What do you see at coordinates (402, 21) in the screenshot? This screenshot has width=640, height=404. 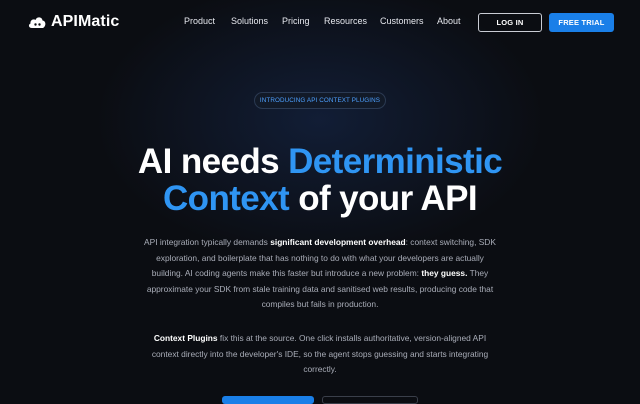 I see `nav-item-customers: Customers` at bounding box center [402, 21].